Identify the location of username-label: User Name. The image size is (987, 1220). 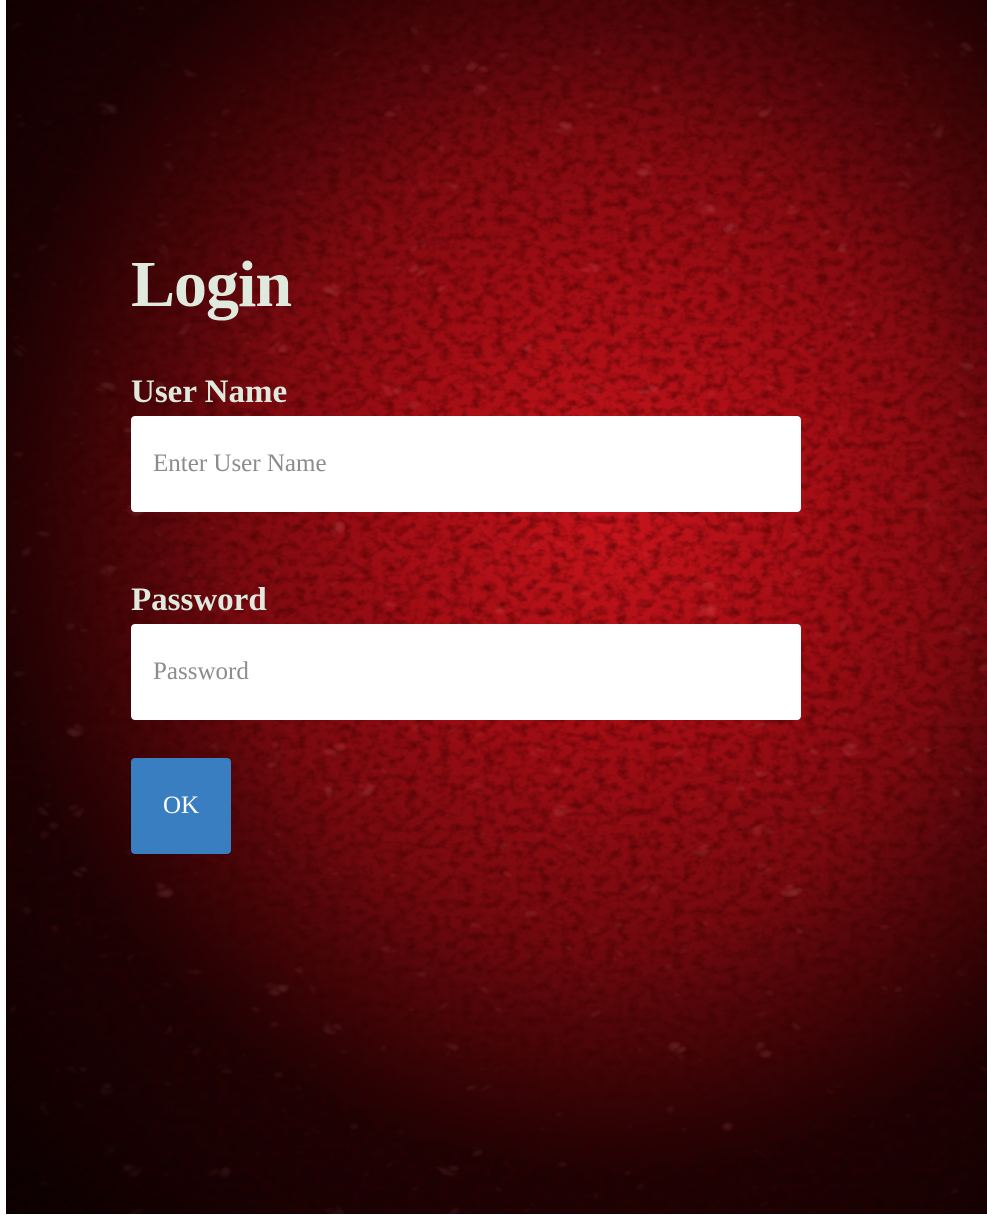
(209, 392).